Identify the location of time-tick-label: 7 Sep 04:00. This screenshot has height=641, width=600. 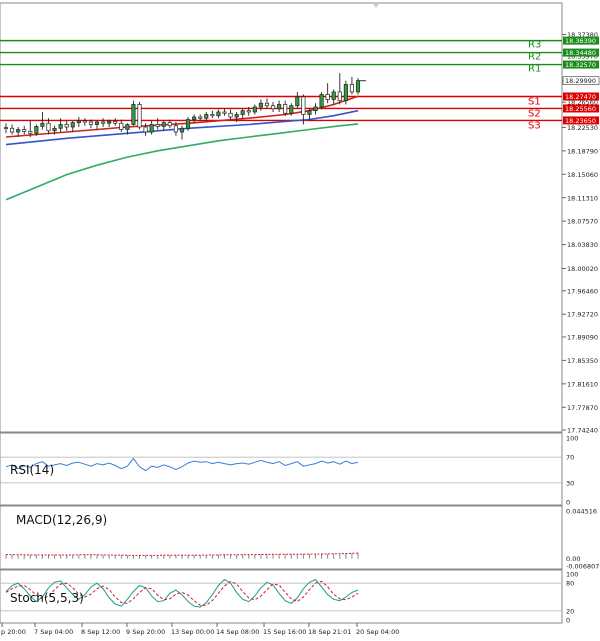
(53, 632).